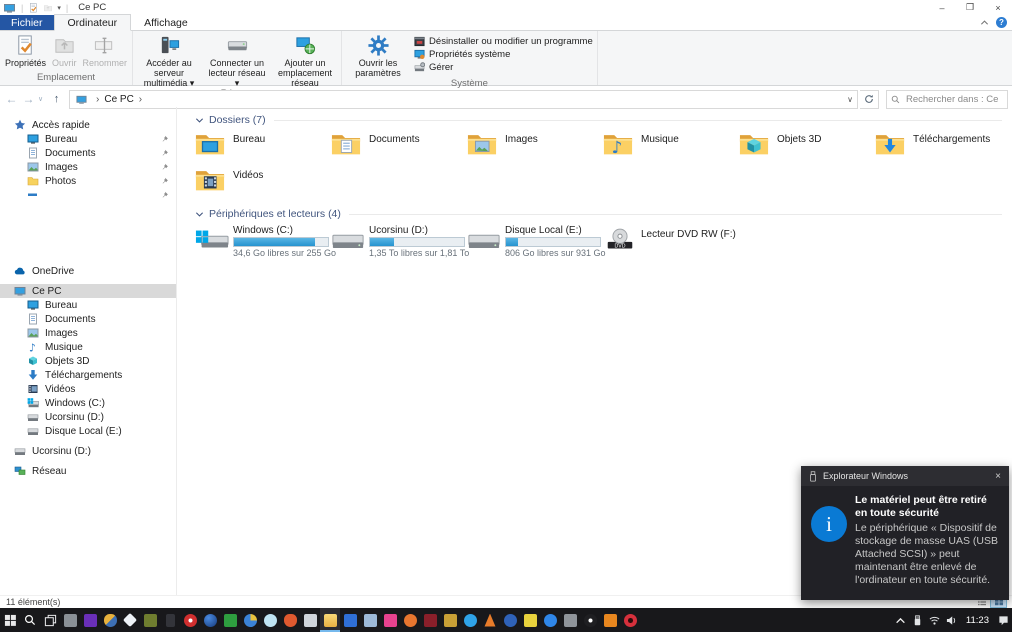  I want to click on sidebar-item: Windows (C:), so click(88, 403).